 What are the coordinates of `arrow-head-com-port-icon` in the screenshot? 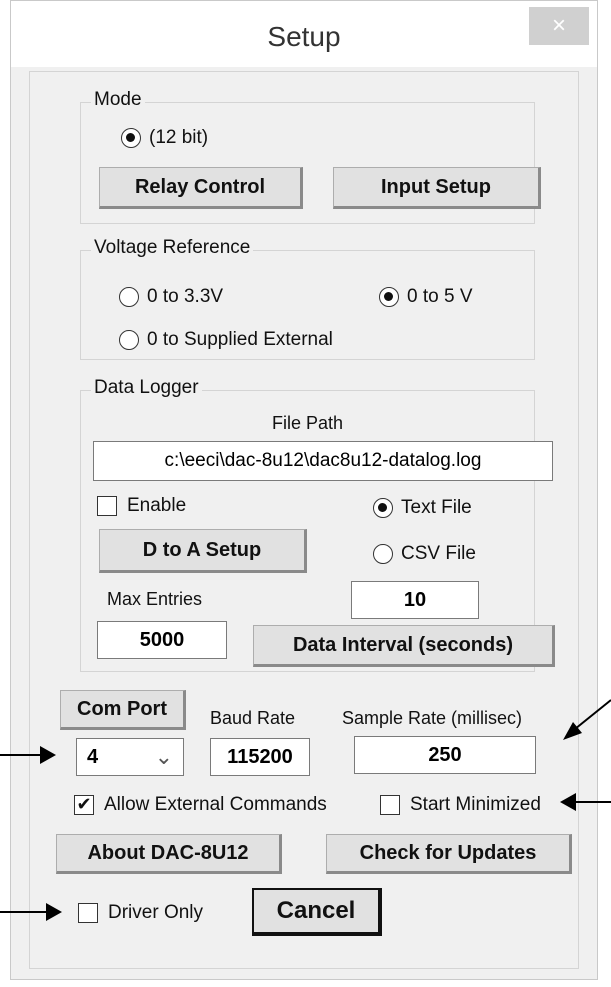 It's located at (48, 755).